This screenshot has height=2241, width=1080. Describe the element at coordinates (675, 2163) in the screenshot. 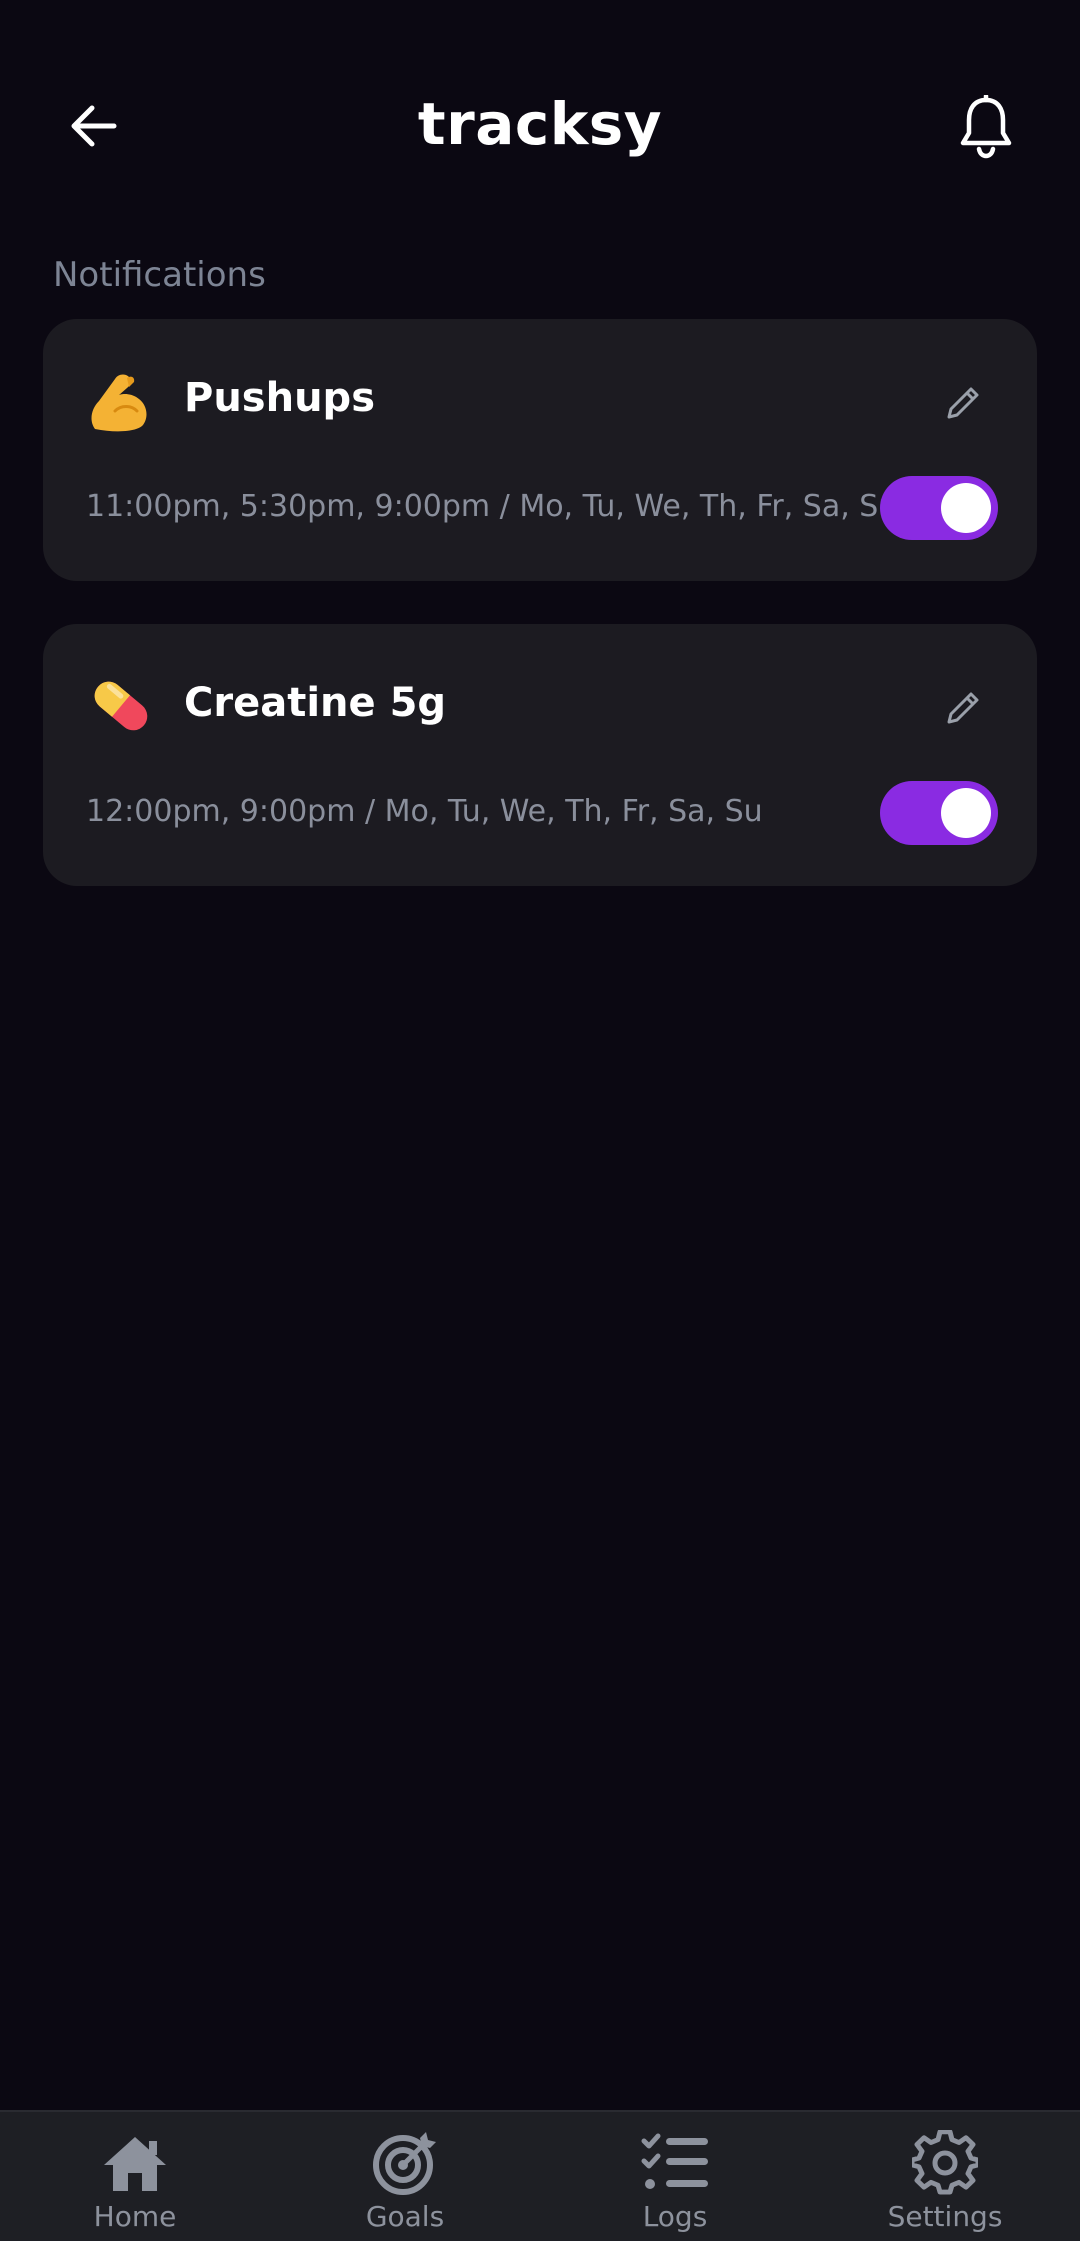

I see `list-check-icon` at that location.